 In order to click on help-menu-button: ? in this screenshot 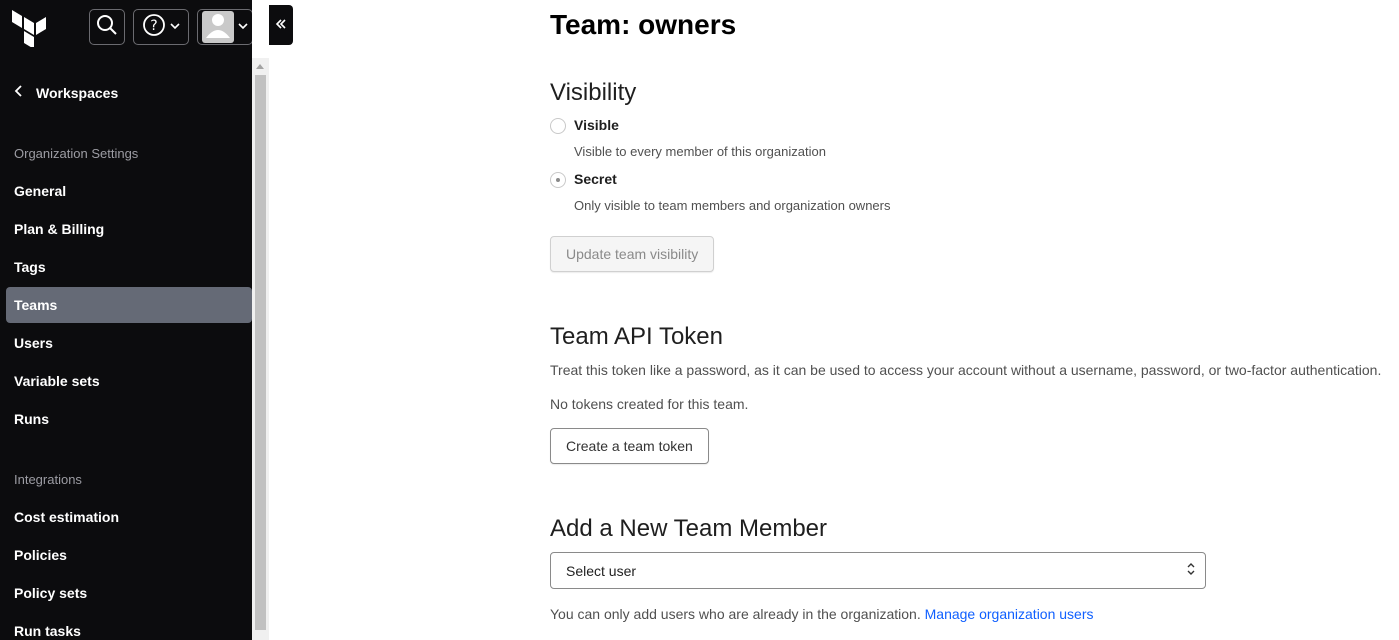, I will do `click(161, 27)`.